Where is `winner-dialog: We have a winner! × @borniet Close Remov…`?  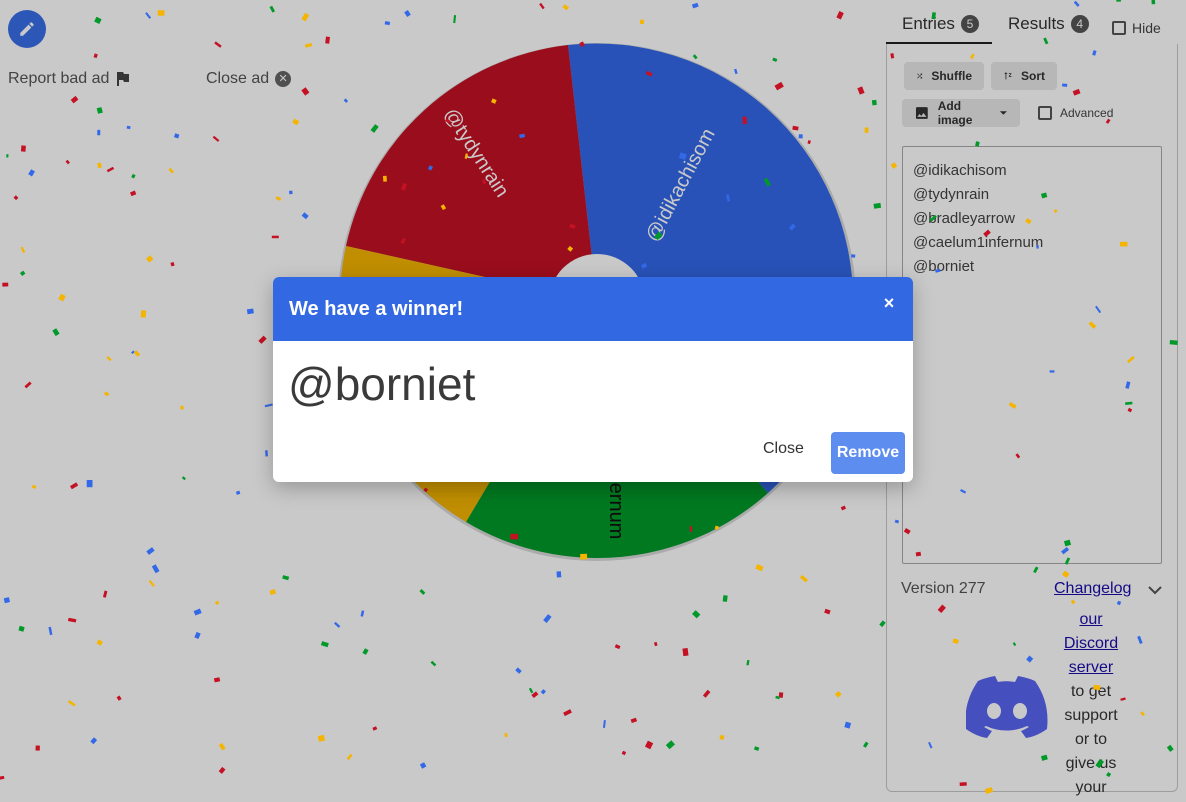
winner-dialog: We have a winner! × @borniet Close Remov… is located at coordinates (593, 379).